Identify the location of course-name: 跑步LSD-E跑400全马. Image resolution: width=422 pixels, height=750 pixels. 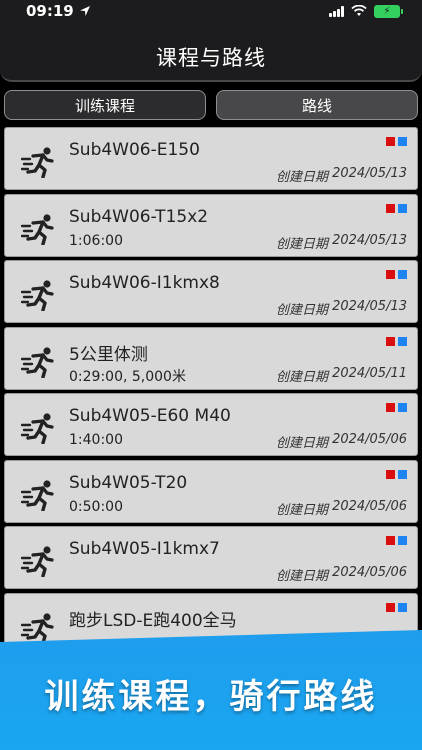
(153, 620).